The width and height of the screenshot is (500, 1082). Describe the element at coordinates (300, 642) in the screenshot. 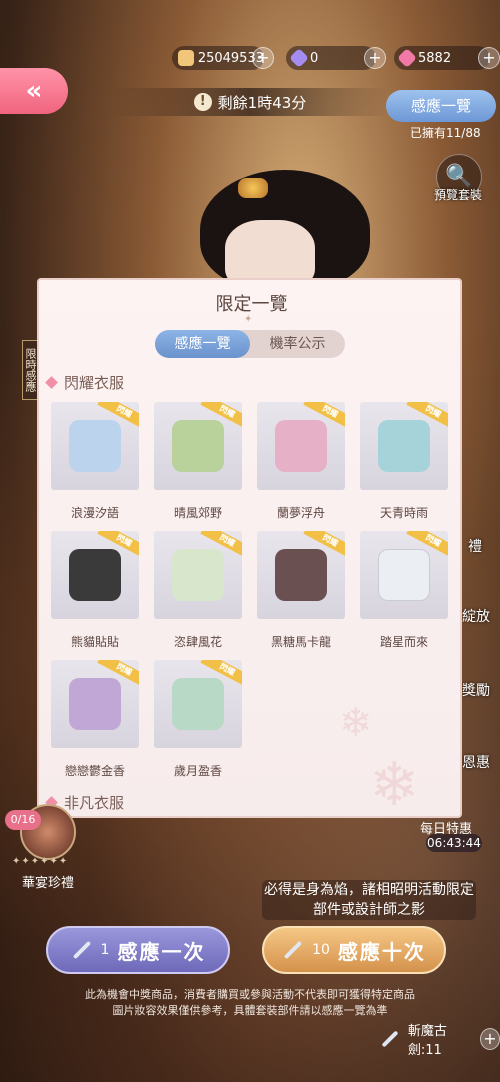

I see `item-name: 黑糖馬卡龍` at that location.